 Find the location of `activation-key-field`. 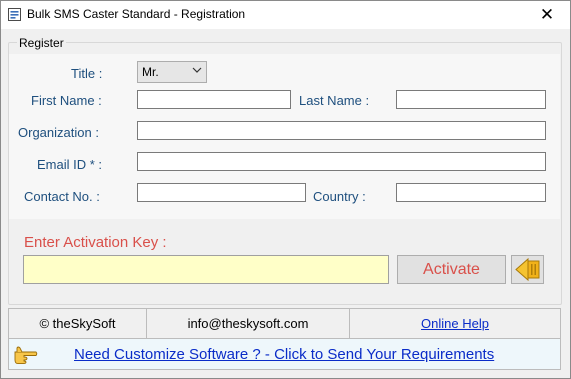

activation-key-field is located at coordinates (206, 269).